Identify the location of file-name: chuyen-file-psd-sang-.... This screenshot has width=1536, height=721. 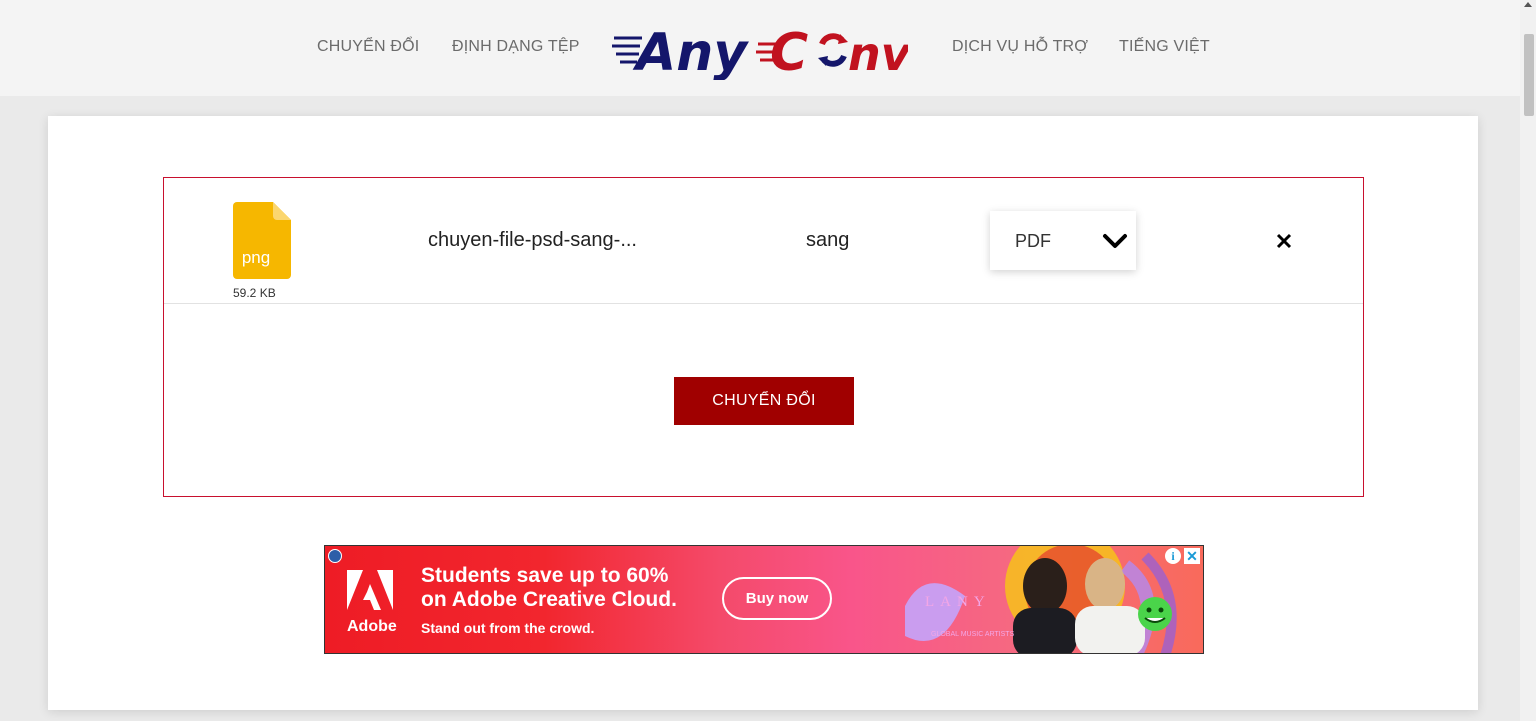
(532, 240).